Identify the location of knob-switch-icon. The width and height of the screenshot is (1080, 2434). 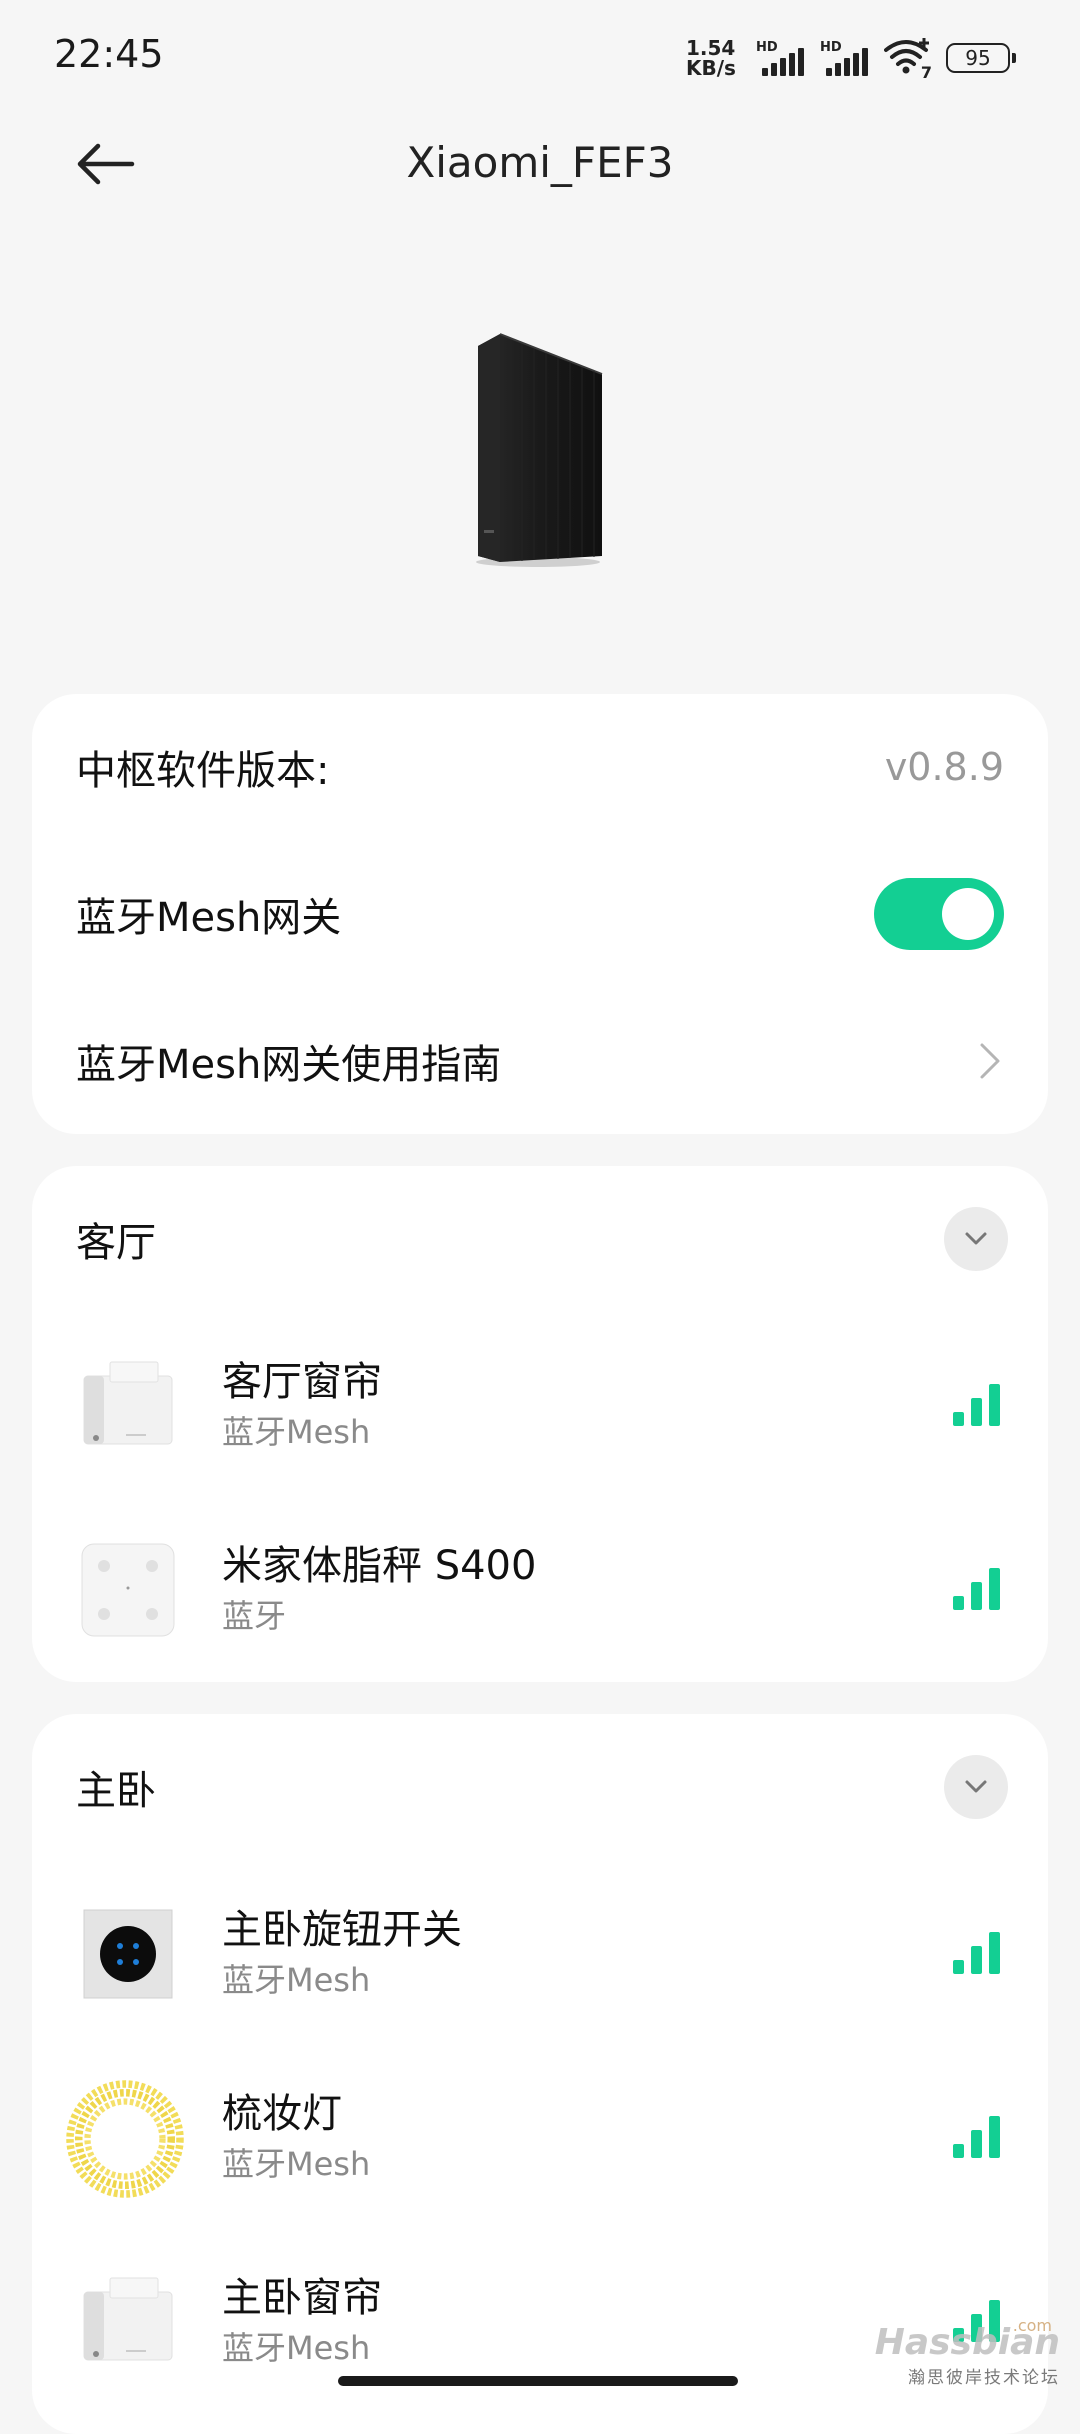
(128, 1954).